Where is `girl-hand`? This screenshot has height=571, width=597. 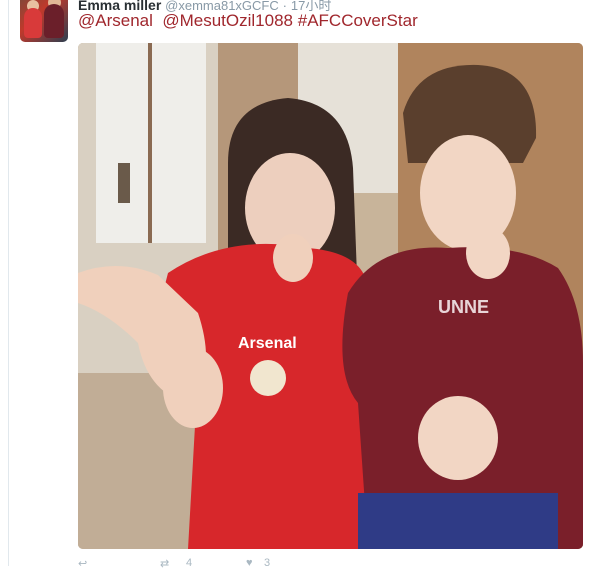
girl-hand is located at coordinates (193, 388).